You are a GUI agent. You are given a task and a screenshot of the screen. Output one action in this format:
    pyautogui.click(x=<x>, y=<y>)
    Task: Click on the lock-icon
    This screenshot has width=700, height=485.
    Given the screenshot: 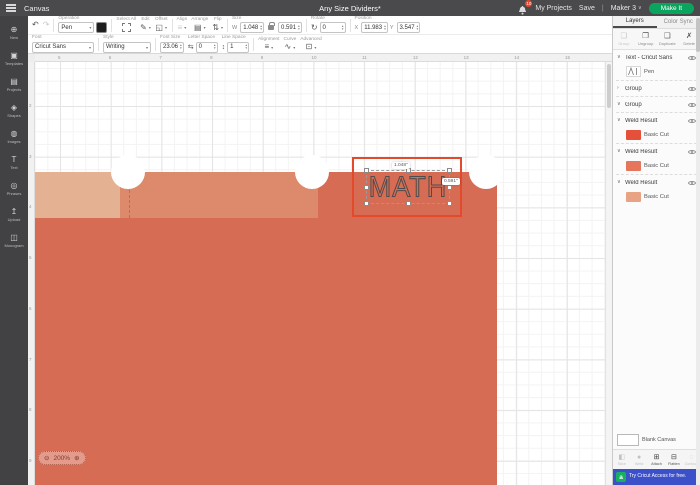 What is the action you would take?
    pyautogui.click(x=272, y=26)
    